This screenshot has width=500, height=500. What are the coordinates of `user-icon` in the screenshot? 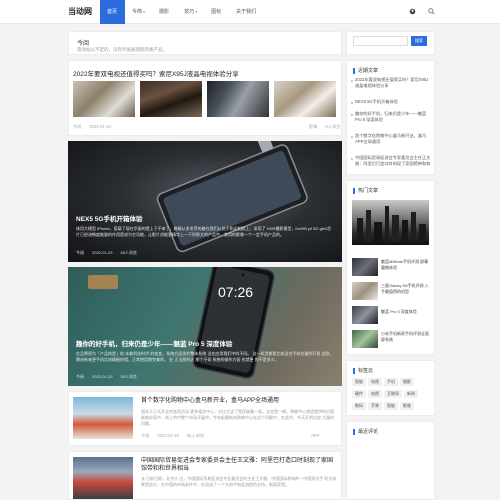 It's located at (412, 12).